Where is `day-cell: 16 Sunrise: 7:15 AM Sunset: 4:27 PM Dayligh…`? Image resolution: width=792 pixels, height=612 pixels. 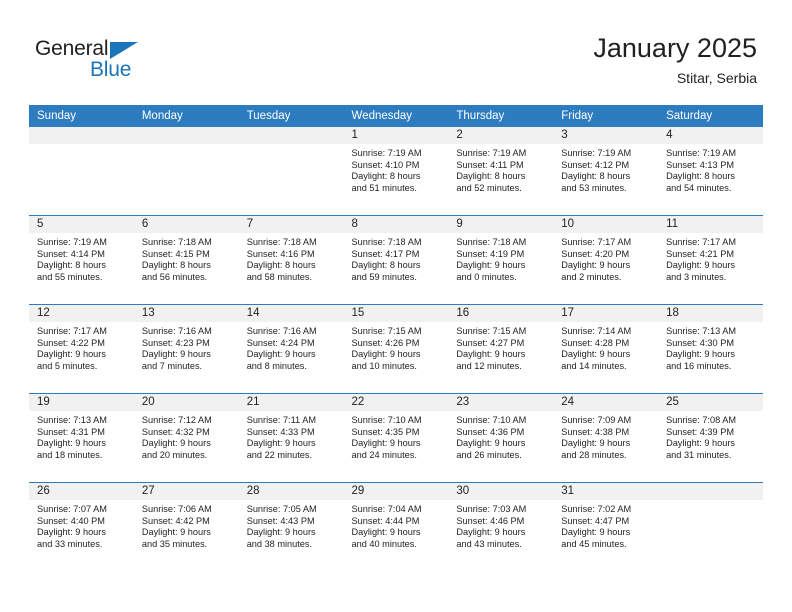
day-cell: 16 Sunrise: 7:15 AM Sunset: 4:27 PM Dayligh… is located at coordinates (501, 349).